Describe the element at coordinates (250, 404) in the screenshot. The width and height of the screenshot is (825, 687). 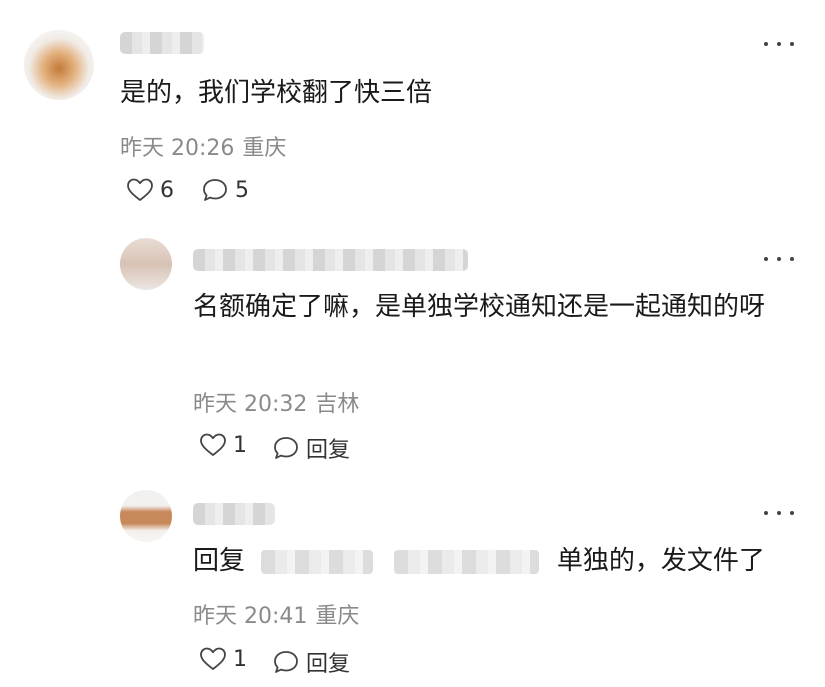
I see `reply-time: 昨天 20:32` at that location.